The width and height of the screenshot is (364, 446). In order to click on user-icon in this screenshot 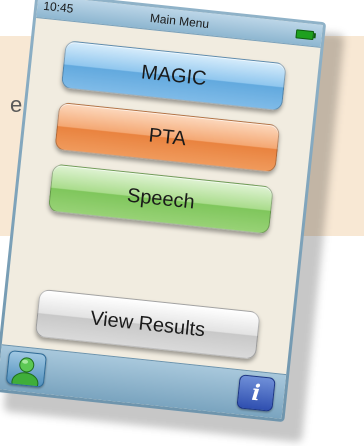, I will do `click(25, 372)`.